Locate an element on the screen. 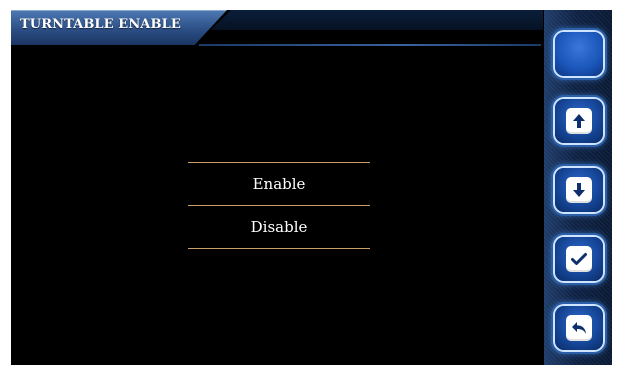 The height and width of the screenshot is (370, 626). option-list: Enable Disable is located at coordinates (279, 205).